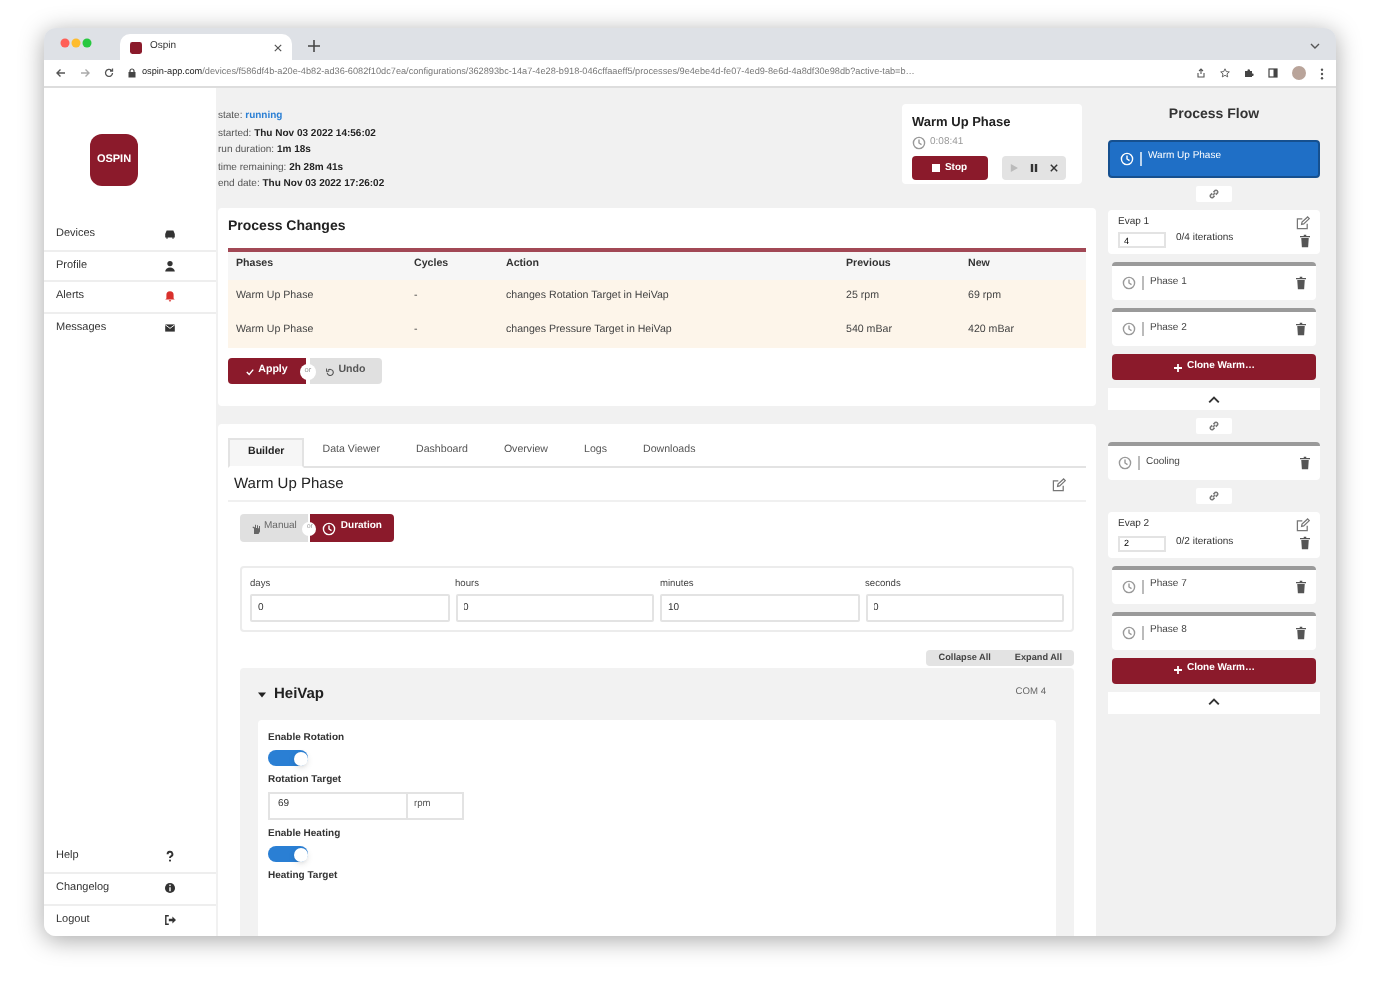  I want to click on puzzle-icon, so click(1249, 73).